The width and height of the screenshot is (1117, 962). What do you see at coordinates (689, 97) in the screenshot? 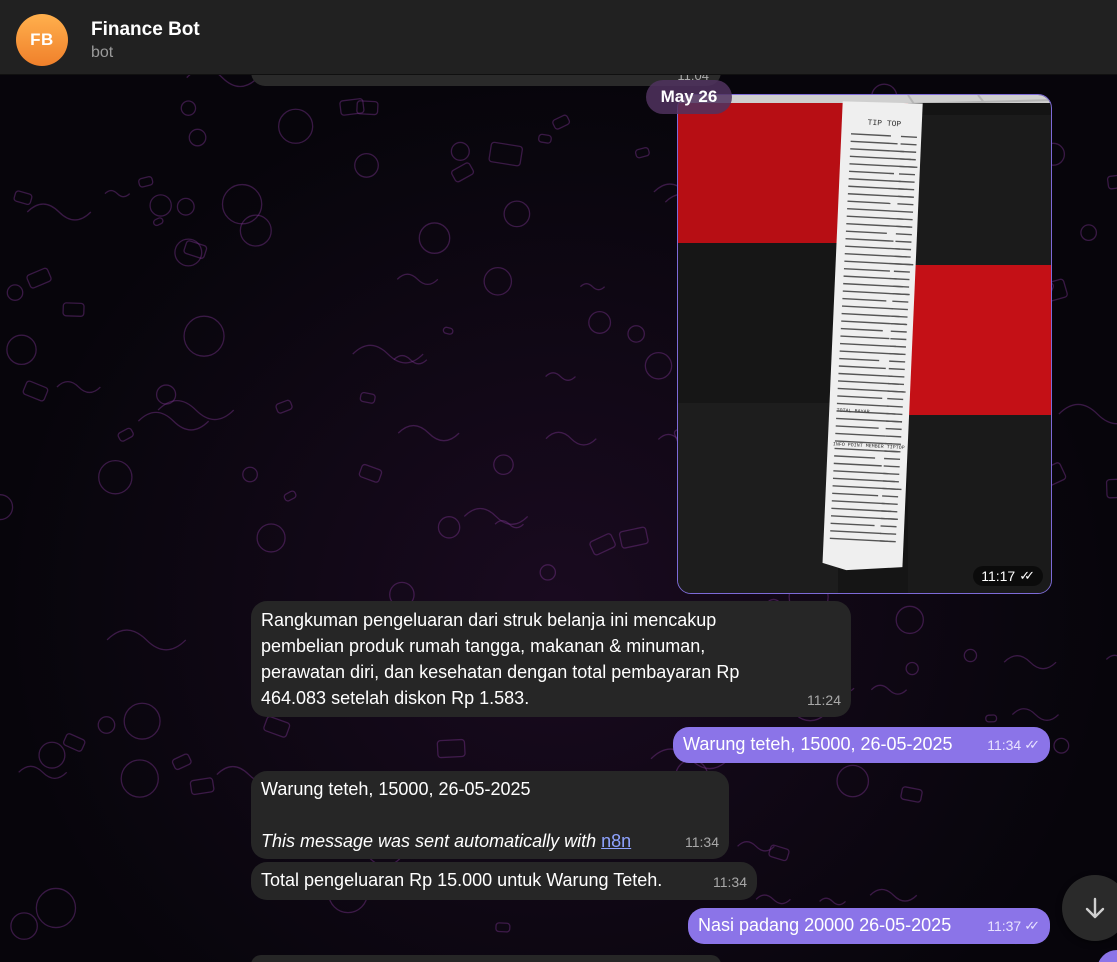
I see `date-separator: May 26` at bounding box center [689, 97].